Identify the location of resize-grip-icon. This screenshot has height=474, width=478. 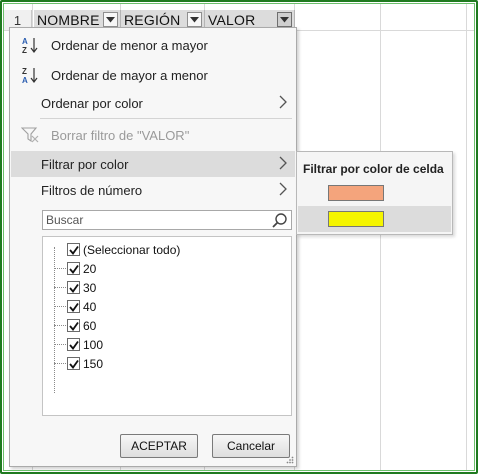
(290, 460).